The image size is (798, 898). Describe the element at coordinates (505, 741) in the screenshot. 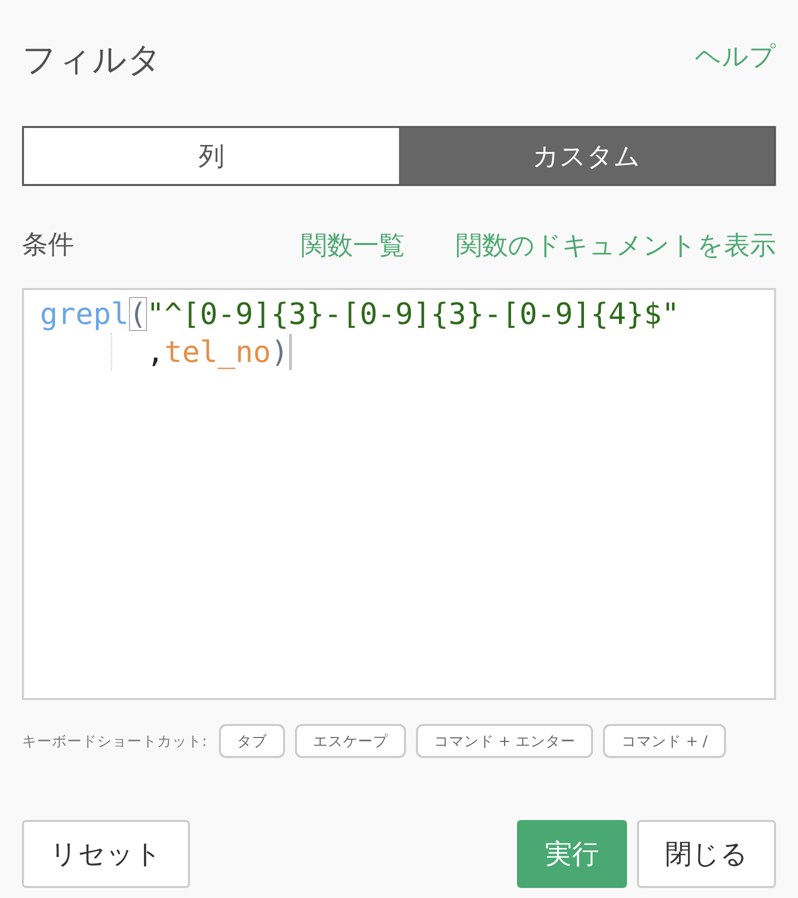

I see `shortcut-key: コマンド + エンター` at that location.